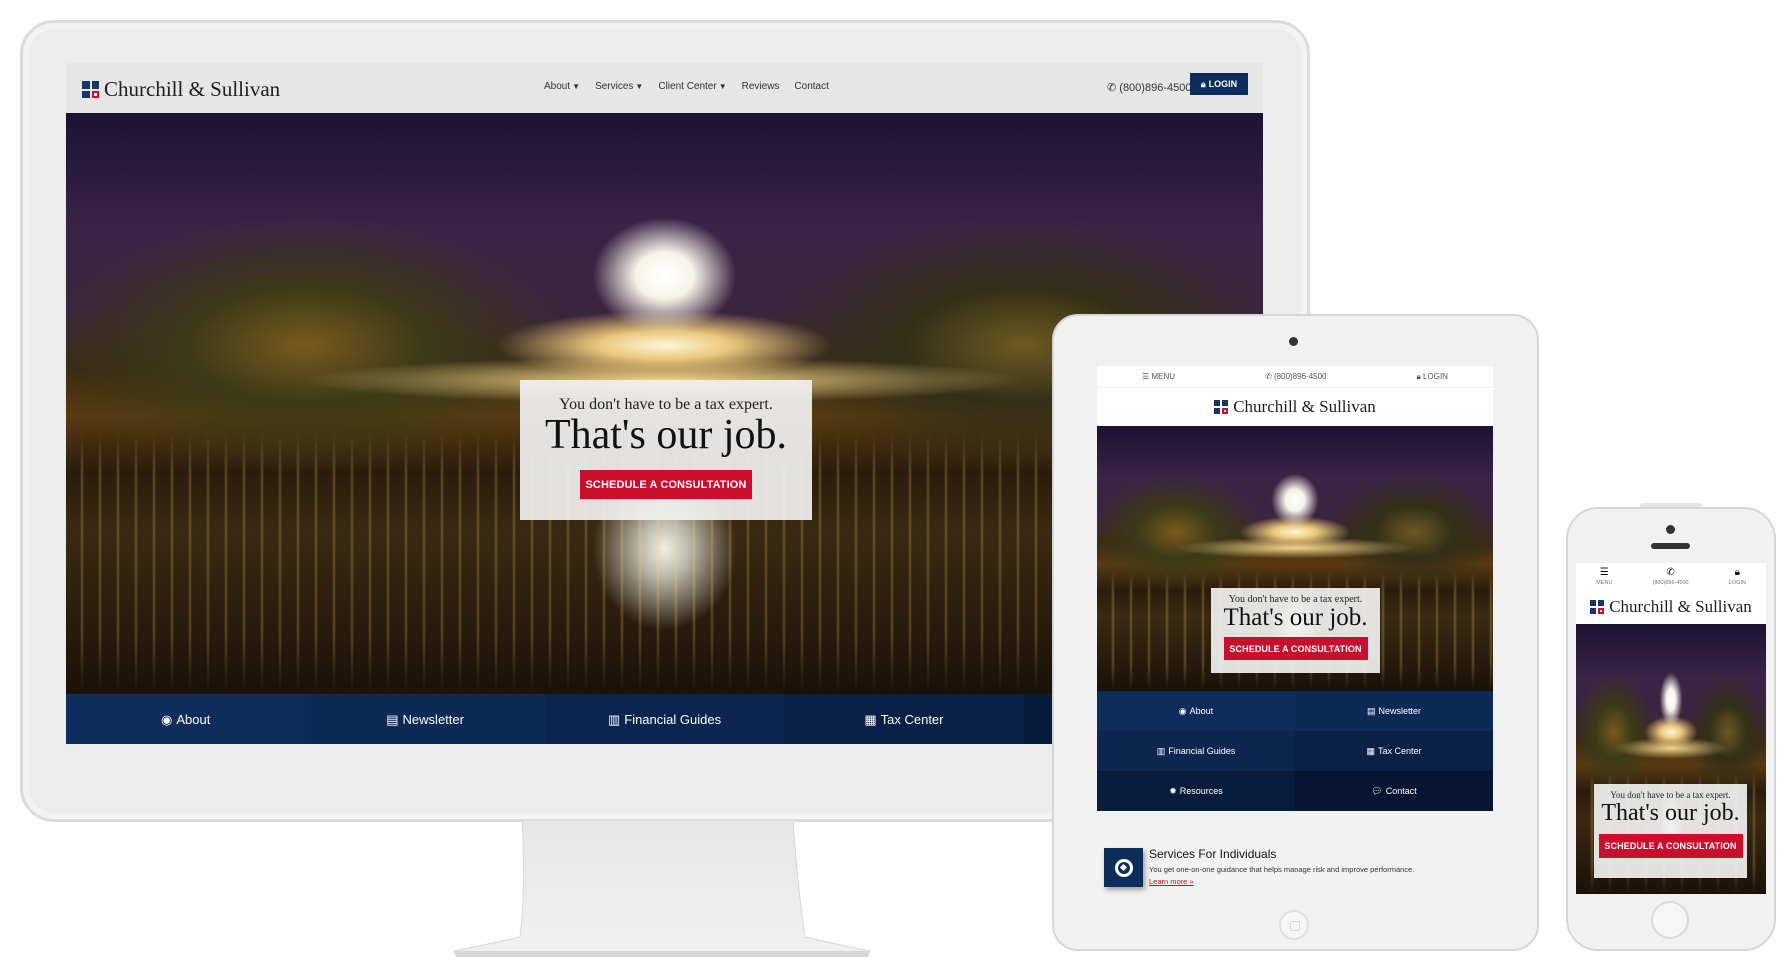 The width and height of the screenshot is (1792, 980). I want to click on nav-item-client-center: Client Center ▼, so click(692, 86).